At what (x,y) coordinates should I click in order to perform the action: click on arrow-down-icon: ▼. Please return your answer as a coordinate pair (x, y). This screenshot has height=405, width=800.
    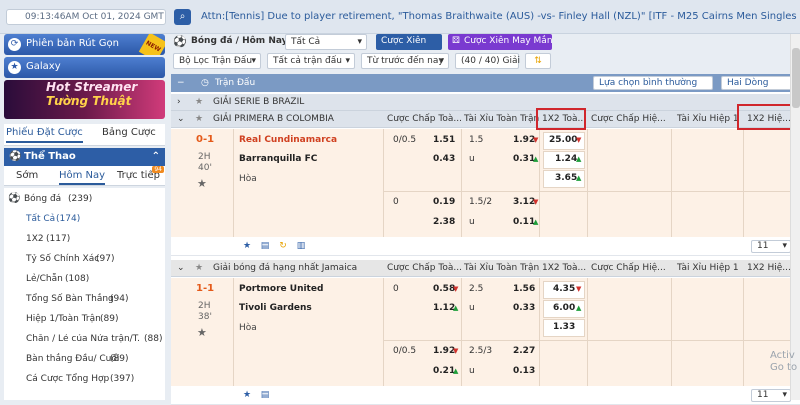
    Looking at the image, I should click on (579, 289).